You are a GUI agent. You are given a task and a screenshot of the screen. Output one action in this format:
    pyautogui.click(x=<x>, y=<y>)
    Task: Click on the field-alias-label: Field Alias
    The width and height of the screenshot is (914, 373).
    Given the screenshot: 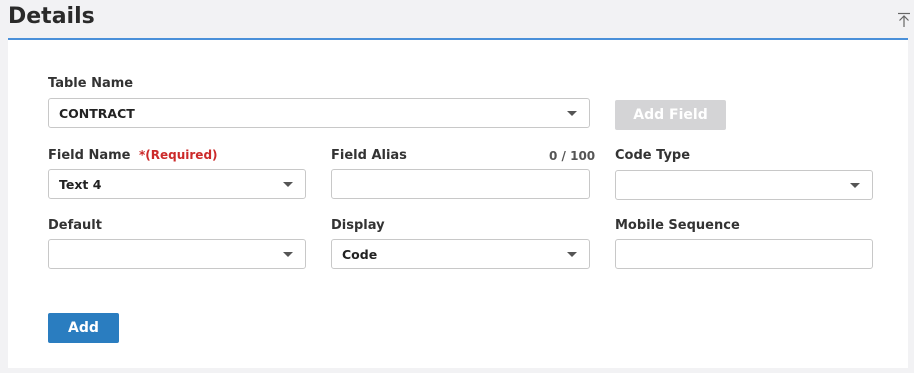 What is the action you would take?
    pyautogui.click(x=369, y=155)
    